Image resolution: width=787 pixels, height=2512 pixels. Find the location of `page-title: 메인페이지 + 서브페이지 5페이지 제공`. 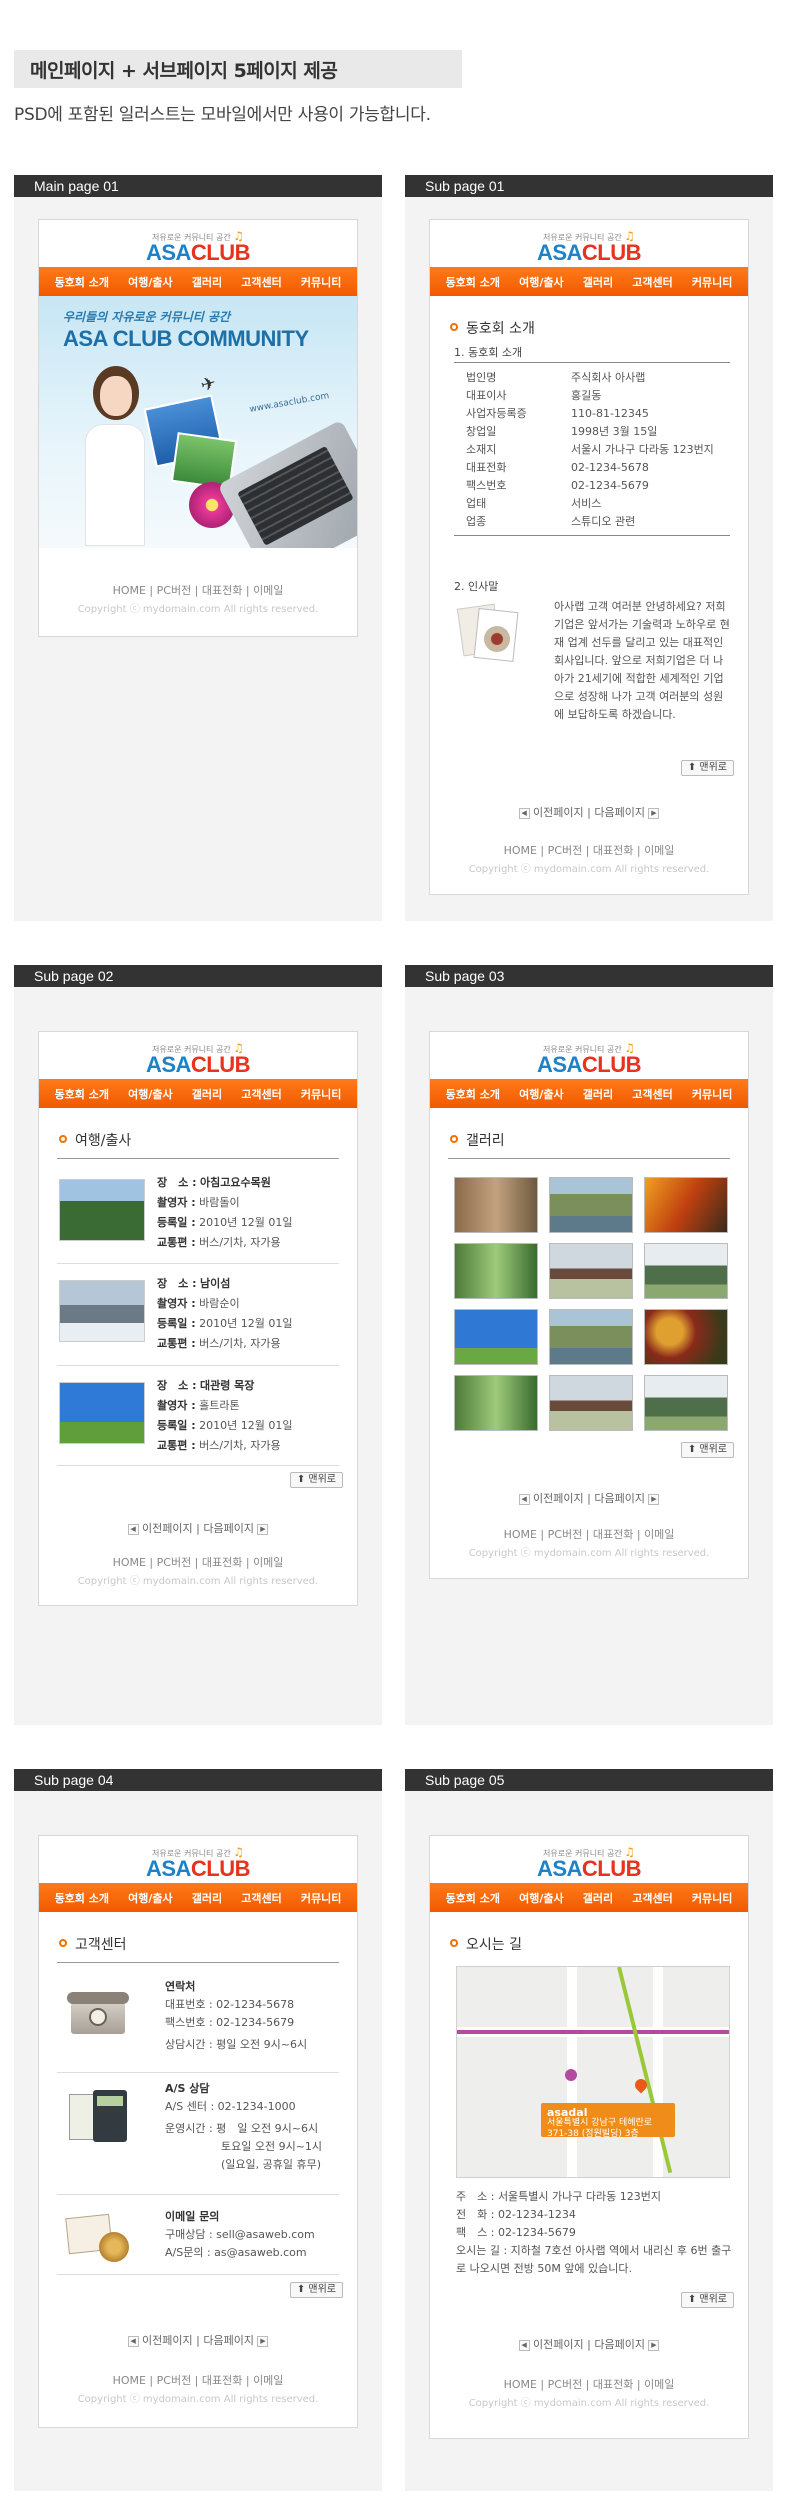

page-title: 메인페이지 + 서브페이지 5페이지 제공 is located at coordinates (184, 71).